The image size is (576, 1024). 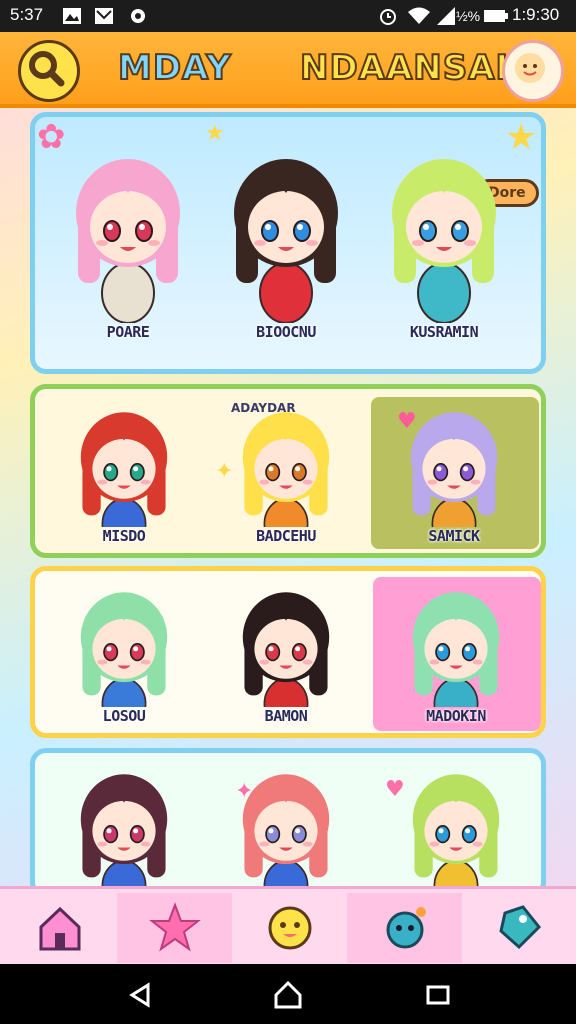 I want to click on sun-face-icon, so click(x=530, y=68).